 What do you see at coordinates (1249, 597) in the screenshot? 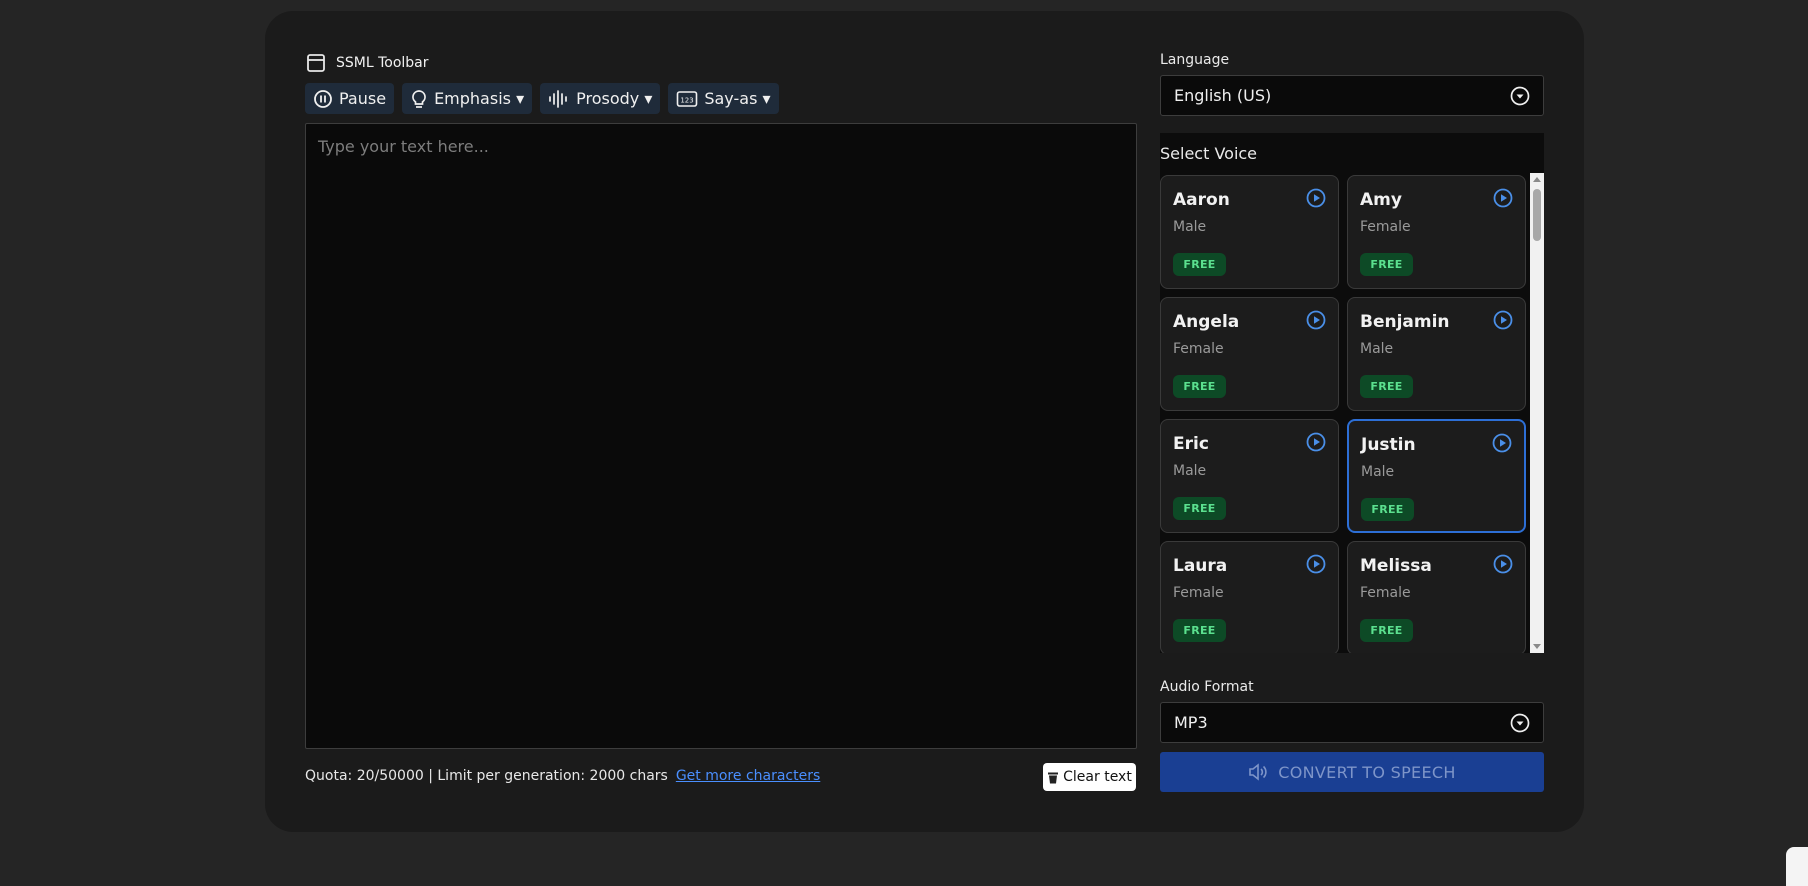
I see `voice-card: Laura Female FREE` at bounding box center [1249, 597].